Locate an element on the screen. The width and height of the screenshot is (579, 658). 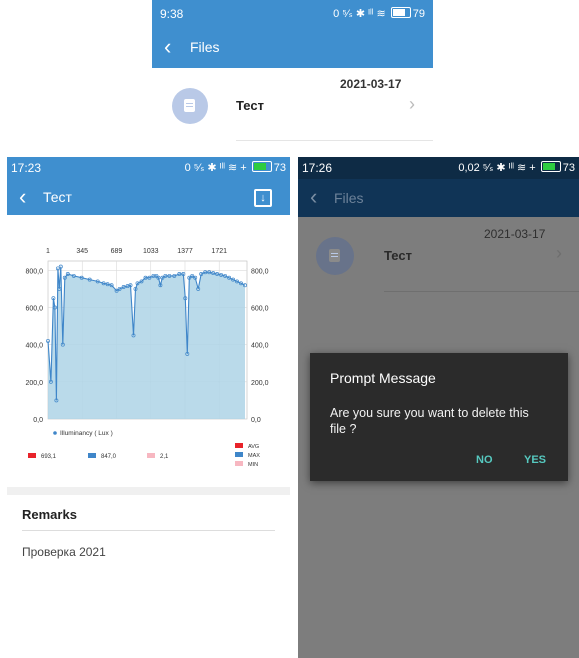
legend-label: Illuminancy ( Lux ) is located at coordinates (86, 433).